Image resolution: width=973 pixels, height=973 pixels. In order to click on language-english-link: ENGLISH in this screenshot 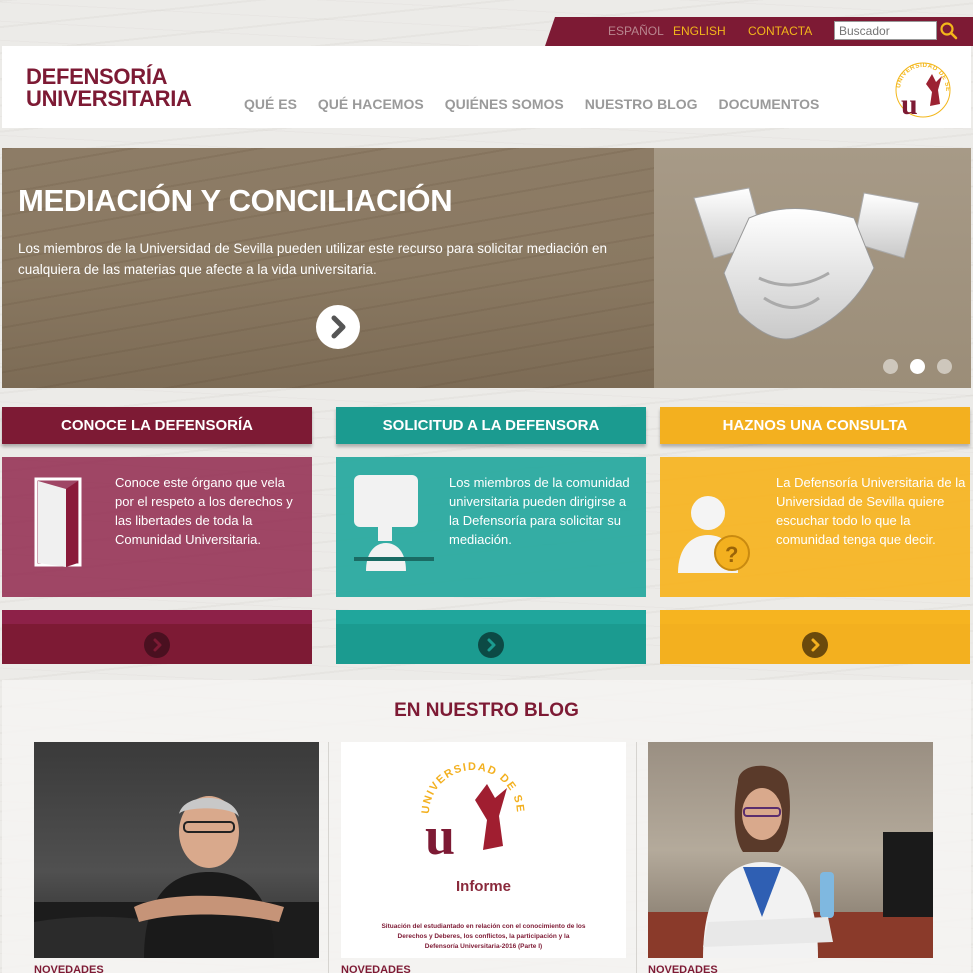, I will do `click(699, 31)`.